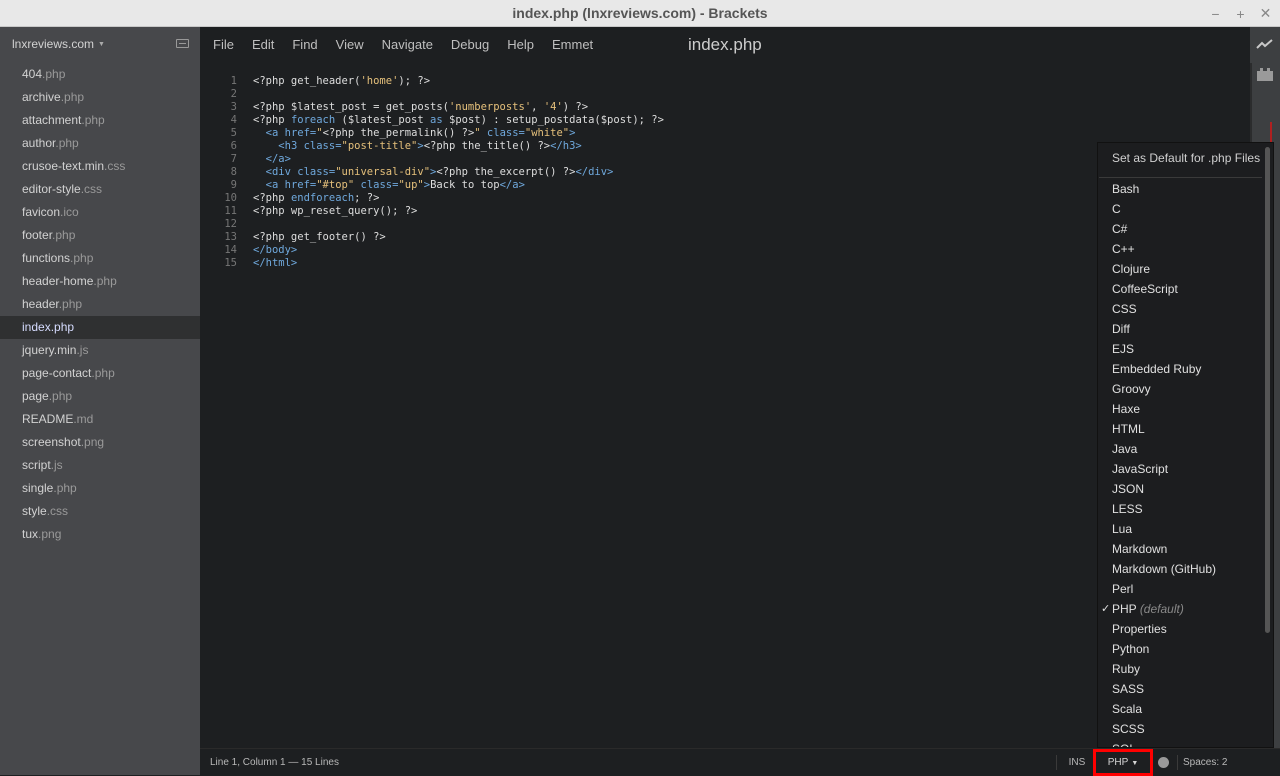 Image resolution: width=1280 pixels, height=776 pixels. What do you see at coordinates (1180, 329) in the screenshot?
I see `language-option: Diff` at bounding box center [1180, 329].